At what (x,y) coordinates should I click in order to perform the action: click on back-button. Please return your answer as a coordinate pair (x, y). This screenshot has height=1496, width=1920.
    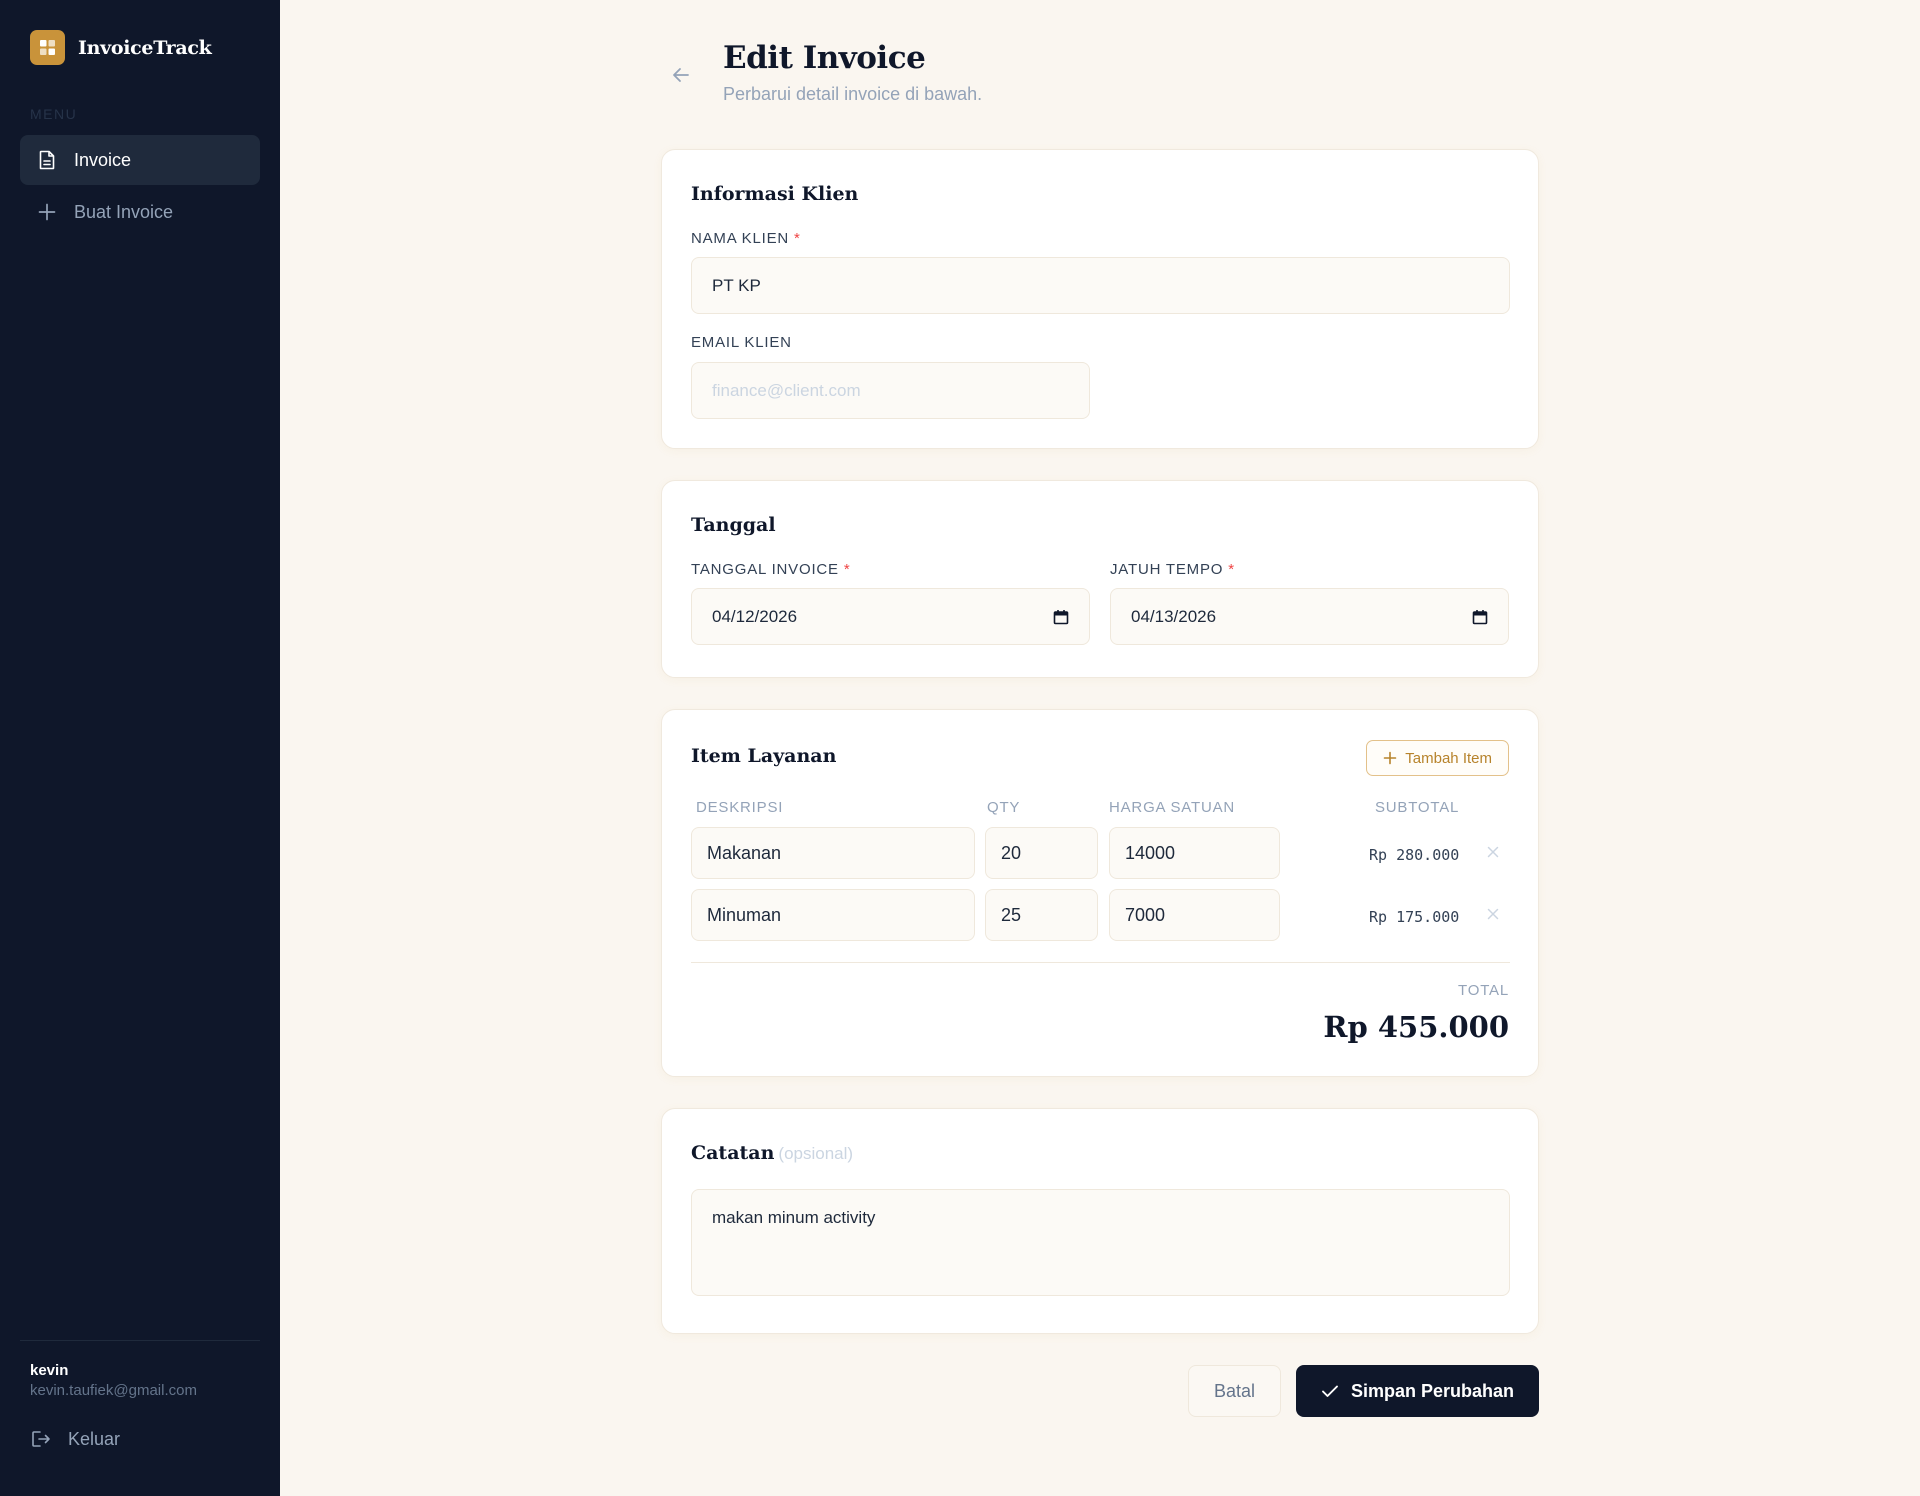
    Looking at the image, I should click on (681, 75).